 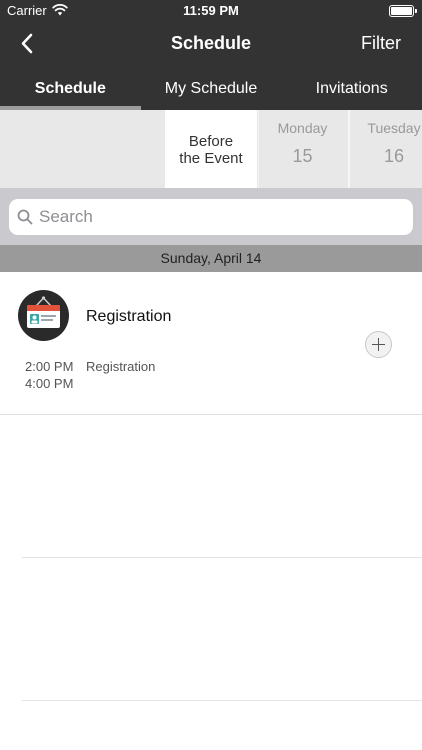 I want to click on search-input, so click(x=223, y=217).